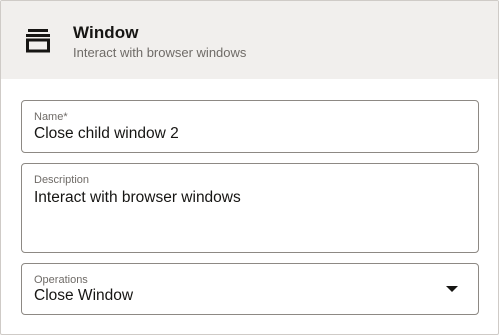 This screenshot has width=499, height=335. What do you see at coordinates (452, 289) in the screenshot?
I see `chevron-down-icon` at bounding box center [452, 289].